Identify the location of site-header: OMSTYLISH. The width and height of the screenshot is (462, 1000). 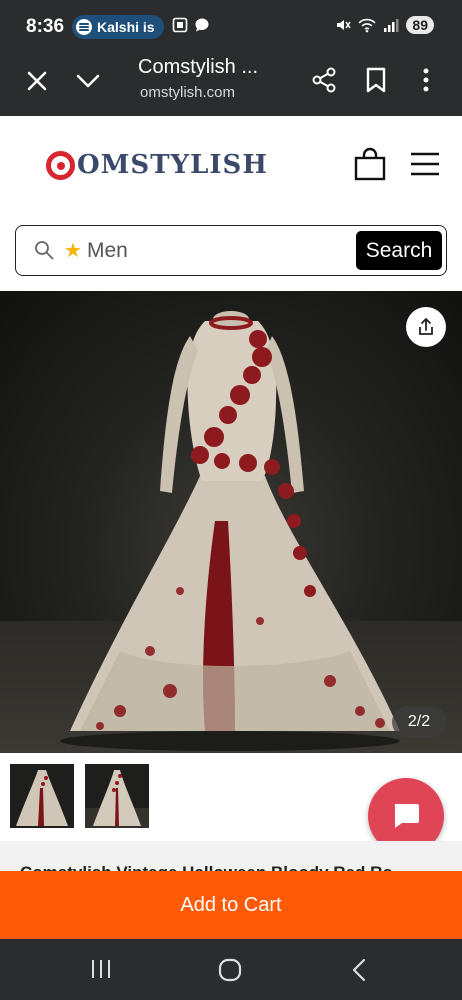
(231, 166).